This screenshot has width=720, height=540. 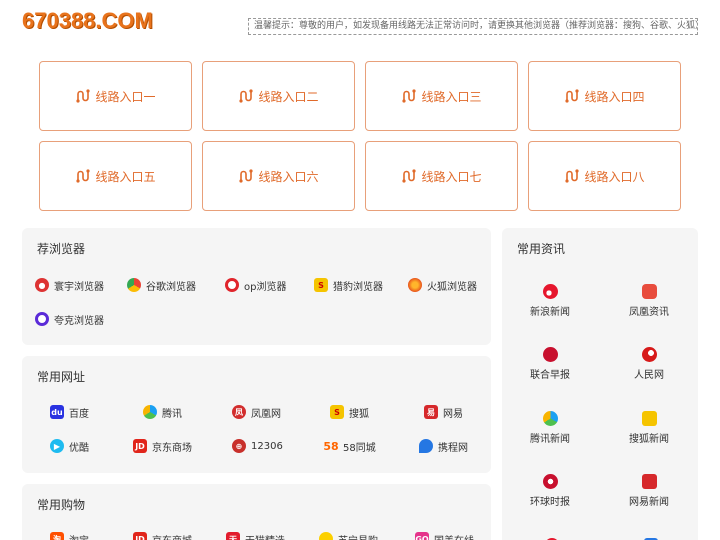 I want to click on shop-link: 苏宁易购, so click(x=348, y=535).